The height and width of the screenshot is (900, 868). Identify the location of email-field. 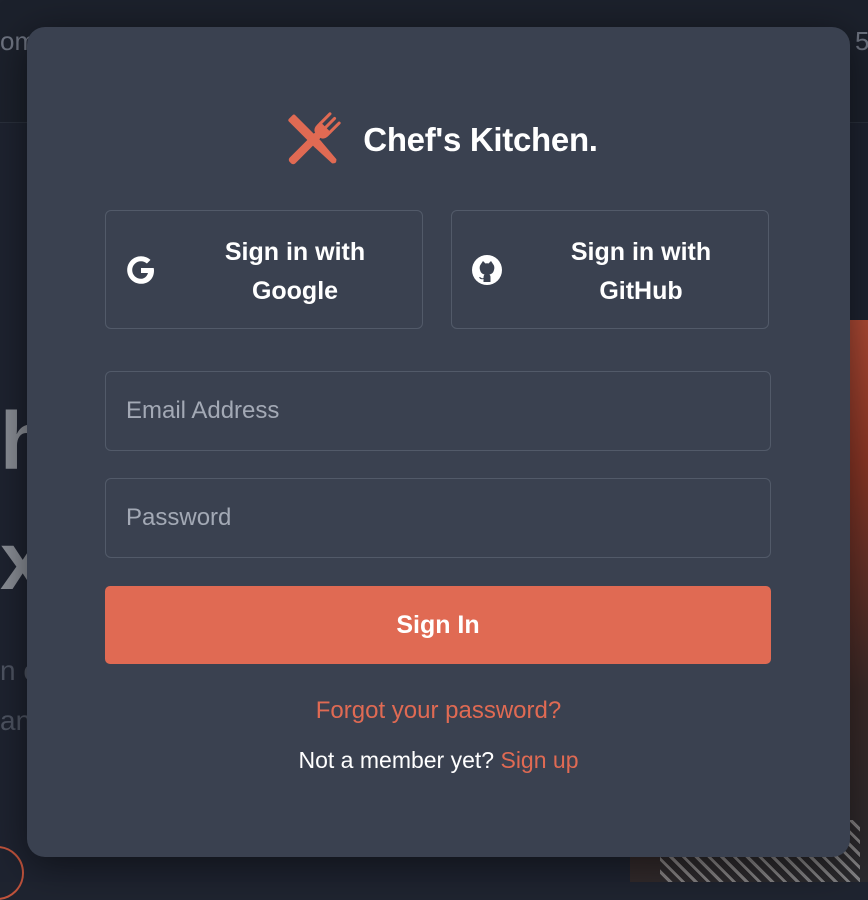
(438, 411).